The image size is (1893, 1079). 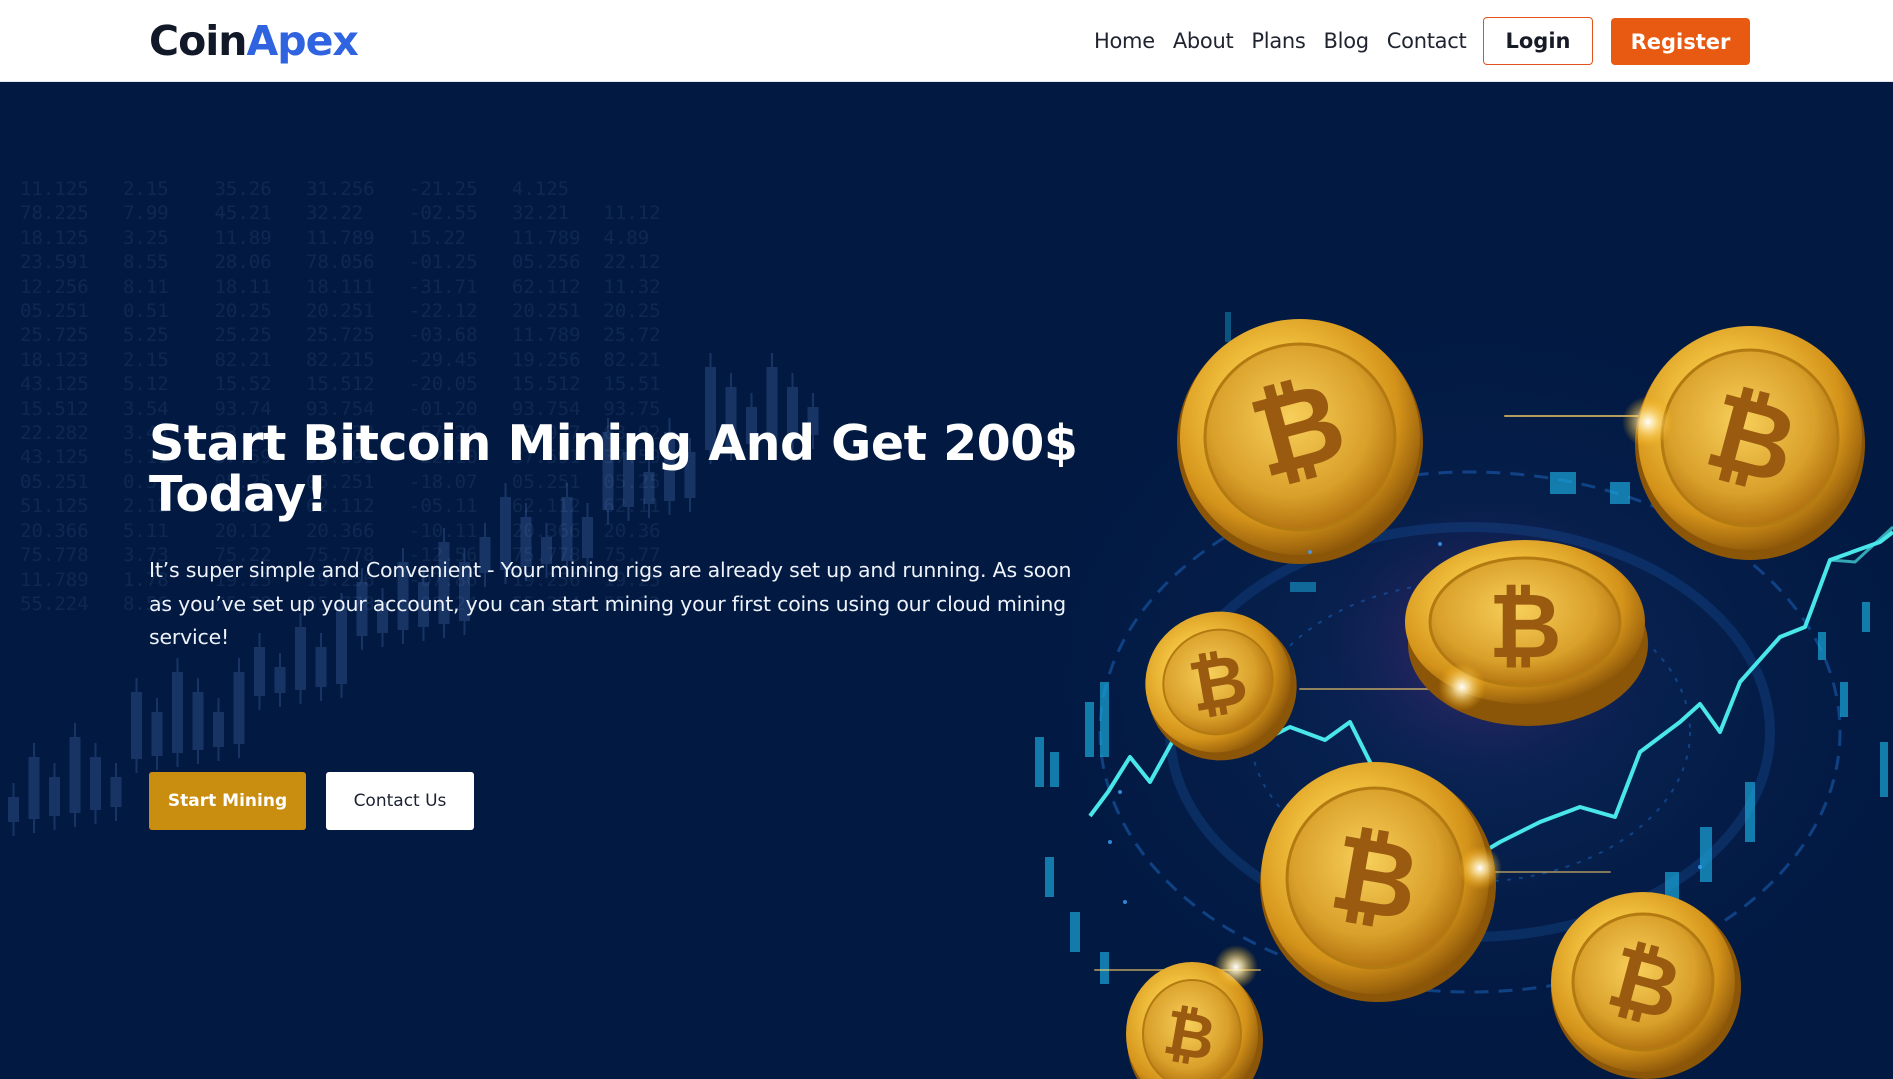 What do you see at coordinates (227, 801) in the screenshot?
I see `start-mining-button: Start Mining` at bounding box center [227, 801].